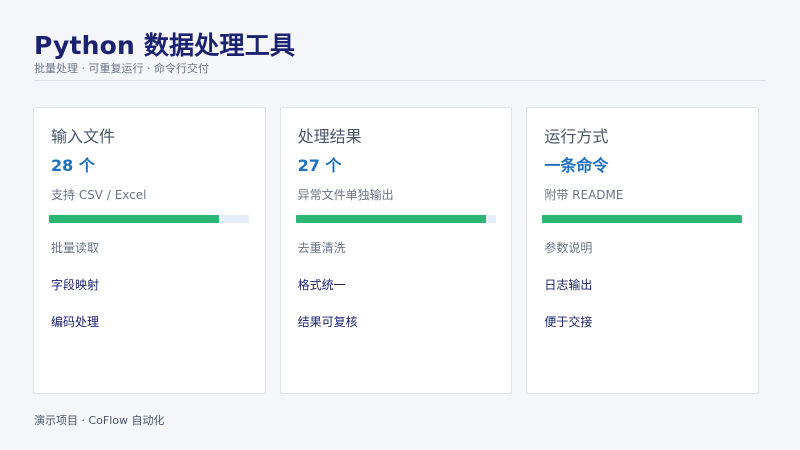  Describe the element at coordinates (400, 53) in the screenshot. I see `header: Python 数据处理工具 批量处理 · 可重复运行 · 命令行交付` at that location.